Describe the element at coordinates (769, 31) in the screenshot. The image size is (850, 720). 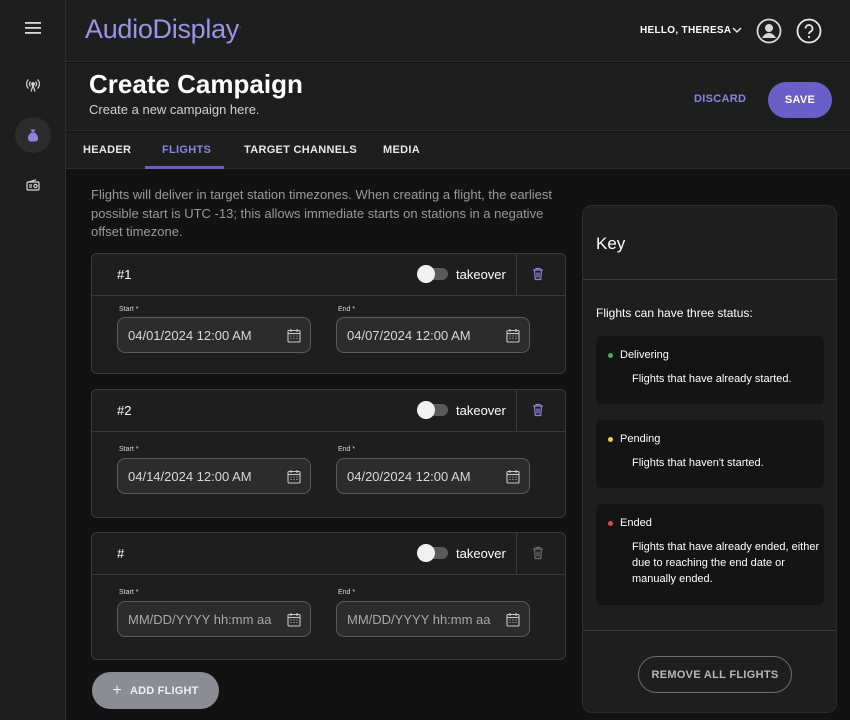
I see `account-circle-icon` at that location.